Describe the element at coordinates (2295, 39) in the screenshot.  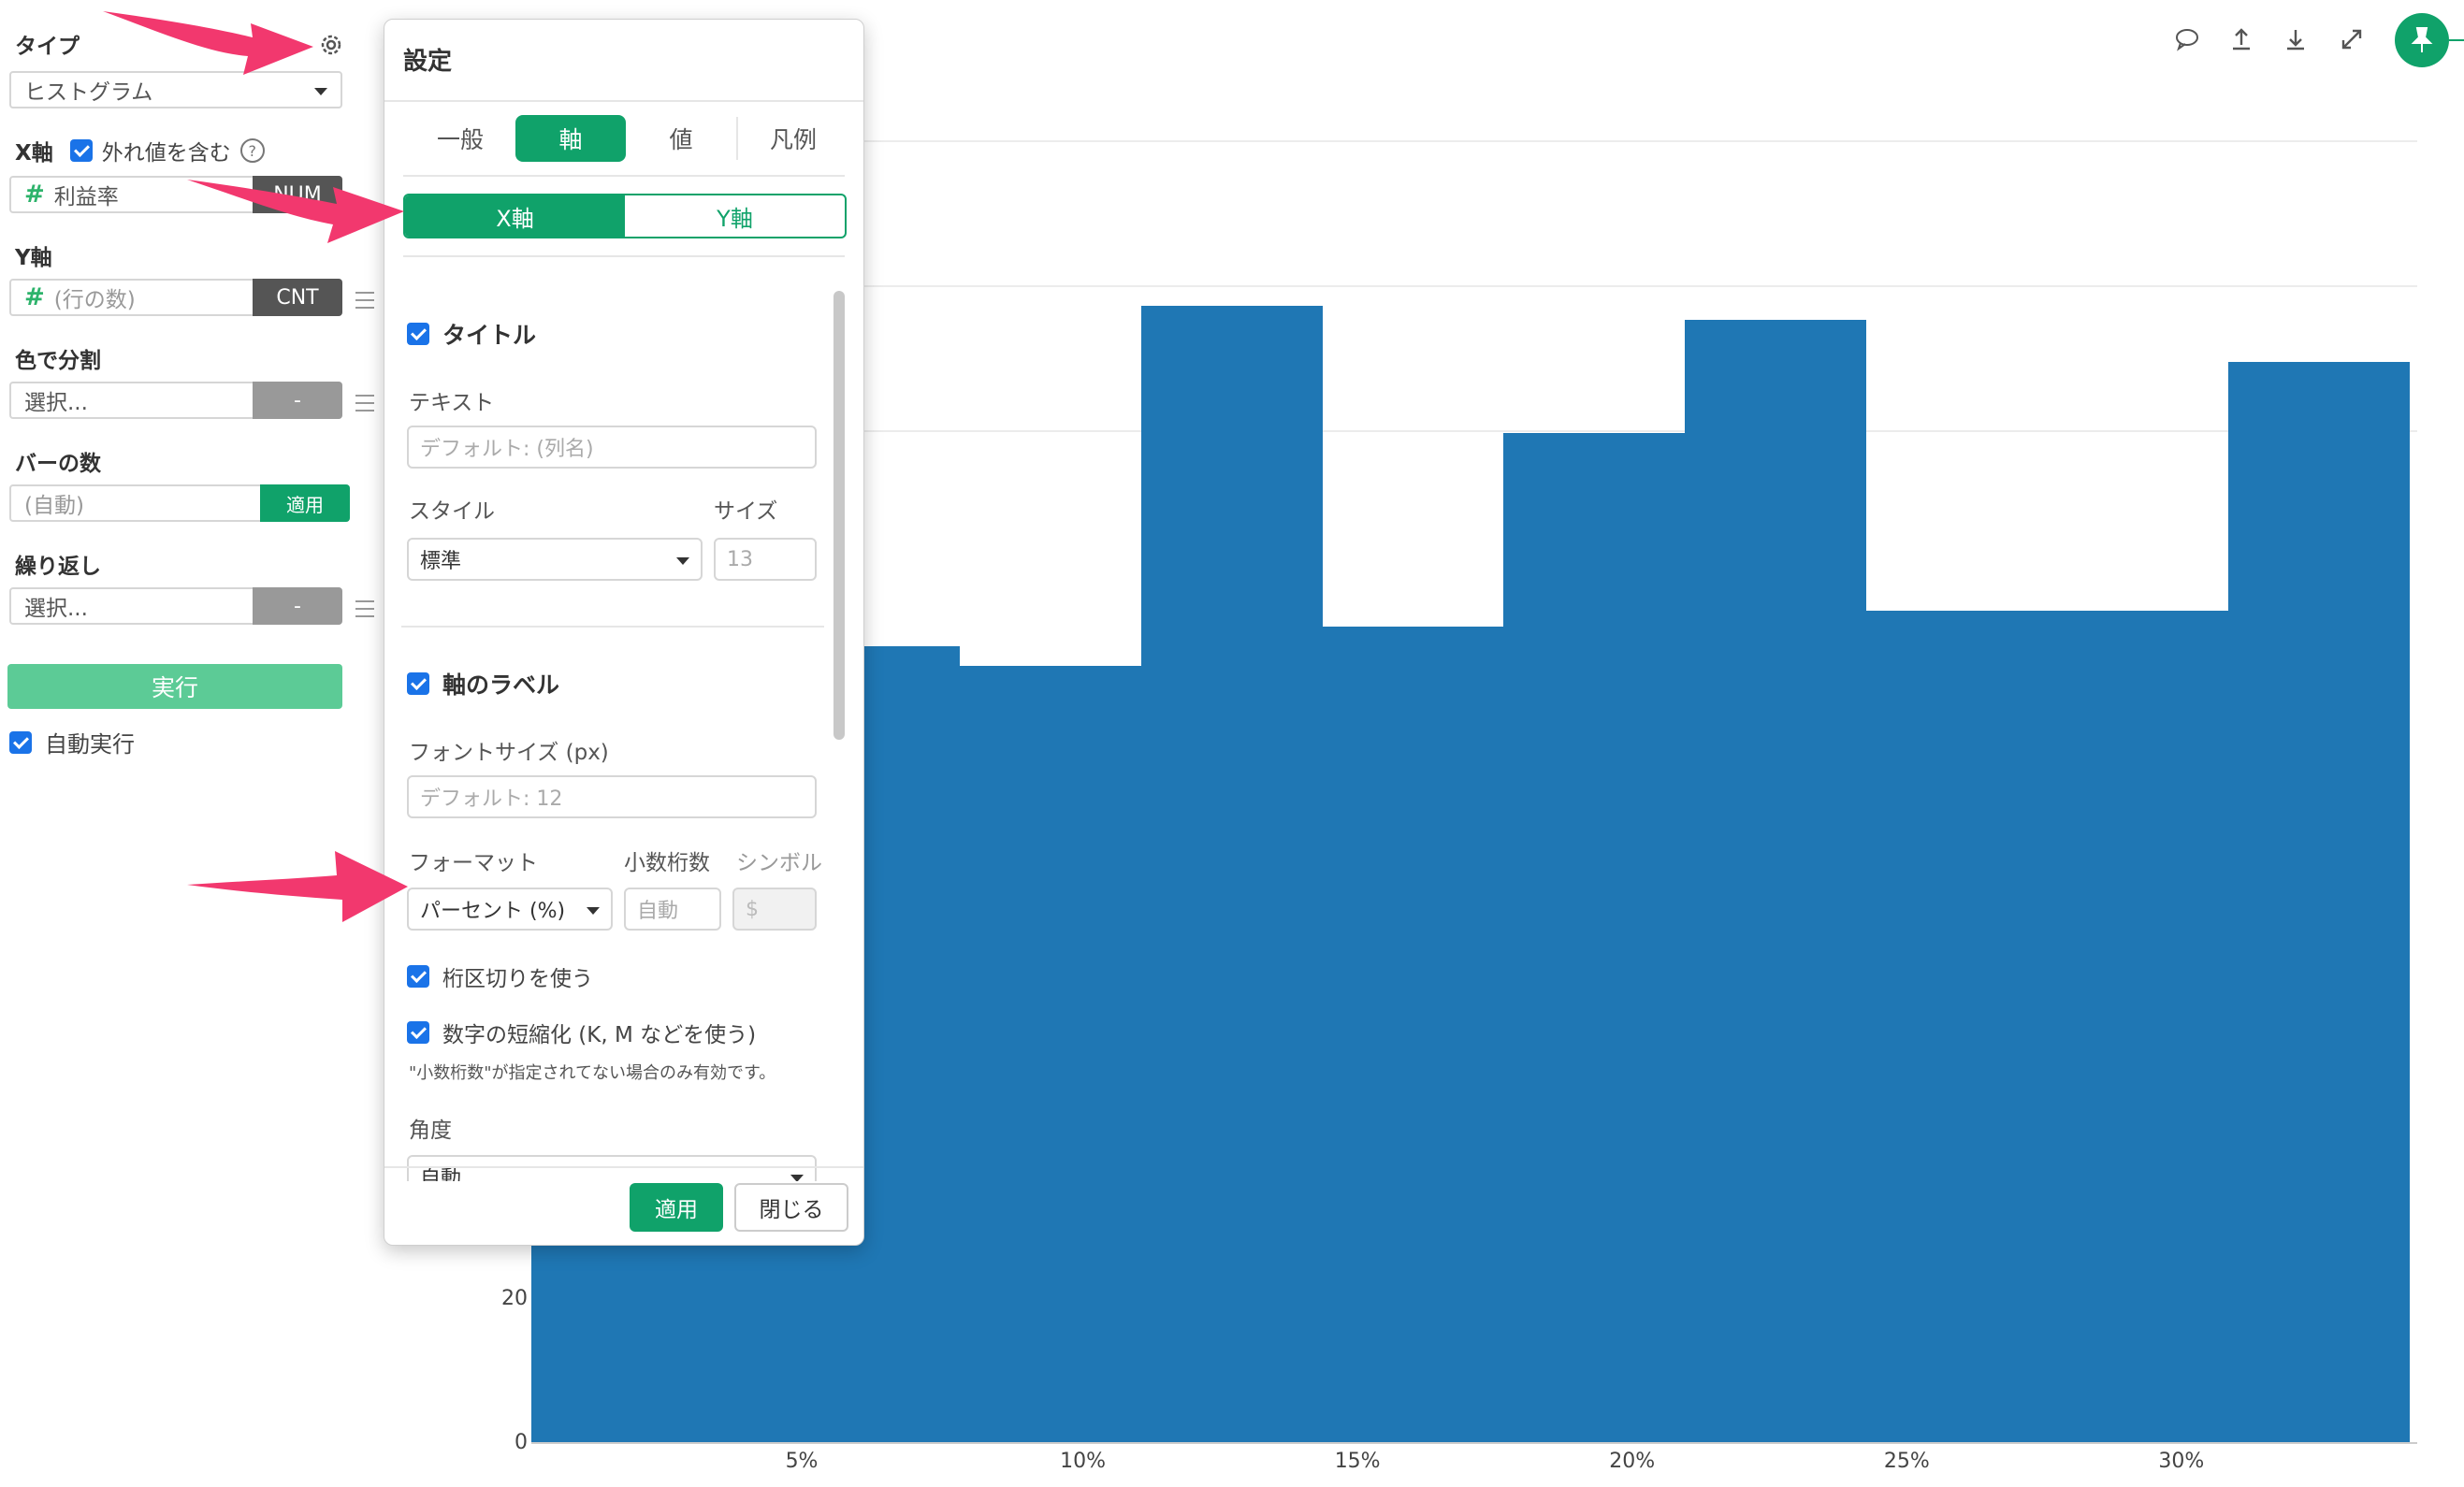
I see `download-icon` at that location.